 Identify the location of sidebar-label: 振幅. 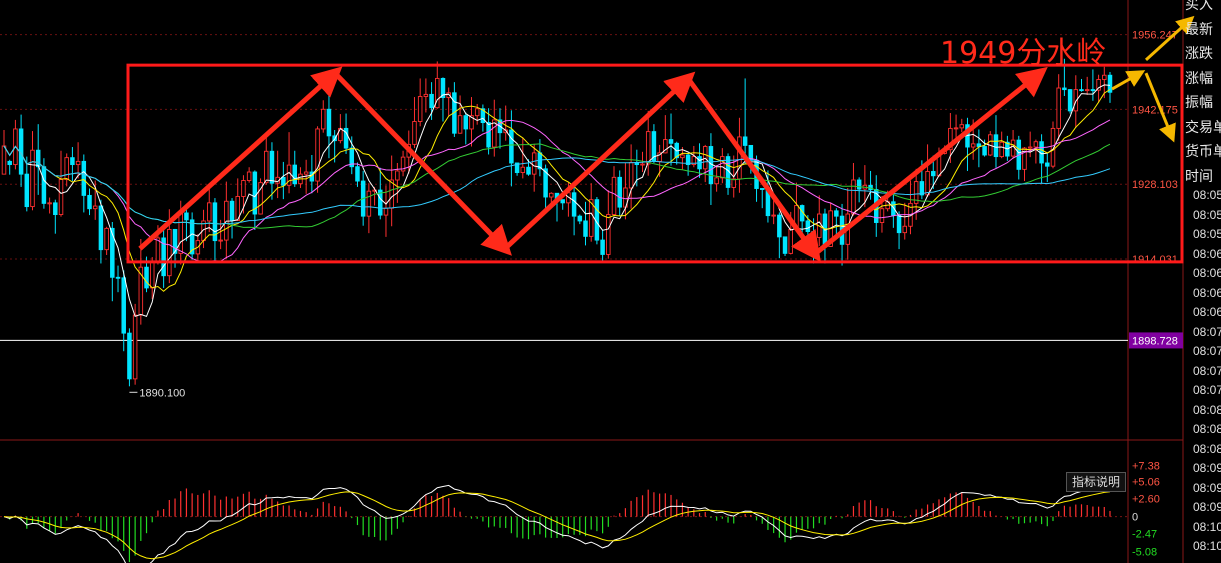
(1199, 102).